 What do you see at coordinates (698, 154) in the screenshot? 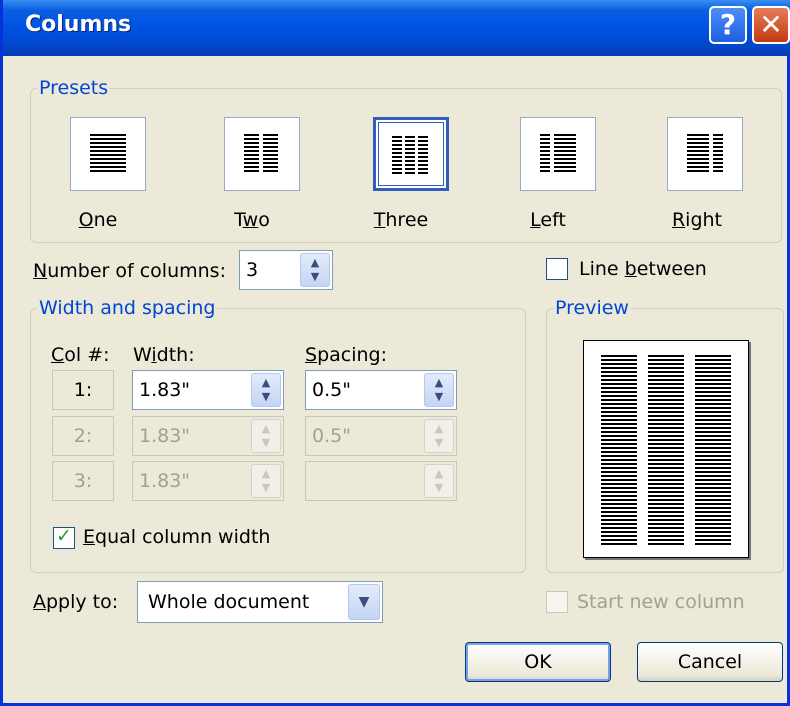
I see `right-wide-column-icon` at bounding box center [698, 154].